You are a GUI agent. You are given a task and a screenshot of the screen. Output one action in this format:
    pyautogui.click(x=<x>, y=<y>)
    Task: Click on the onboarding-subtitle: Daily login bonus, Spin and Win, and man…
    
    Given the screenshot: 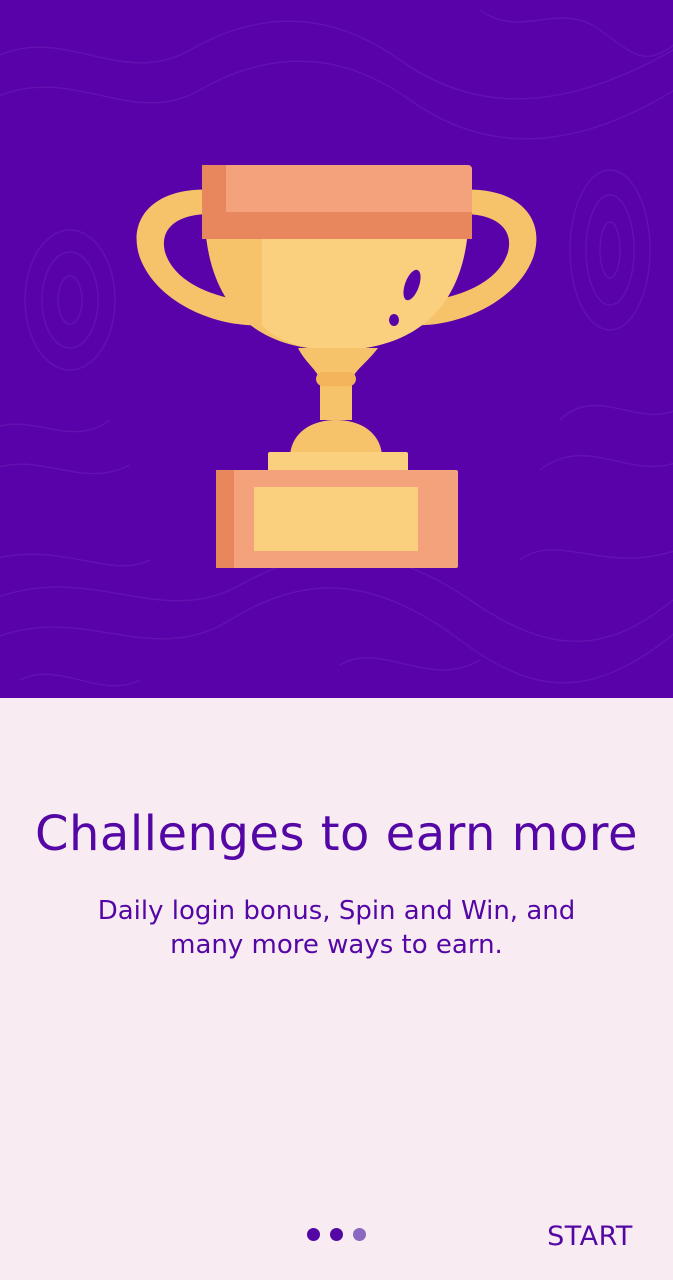 What is the action you would take?
    pyautogui.click(x=336, y=928)
    